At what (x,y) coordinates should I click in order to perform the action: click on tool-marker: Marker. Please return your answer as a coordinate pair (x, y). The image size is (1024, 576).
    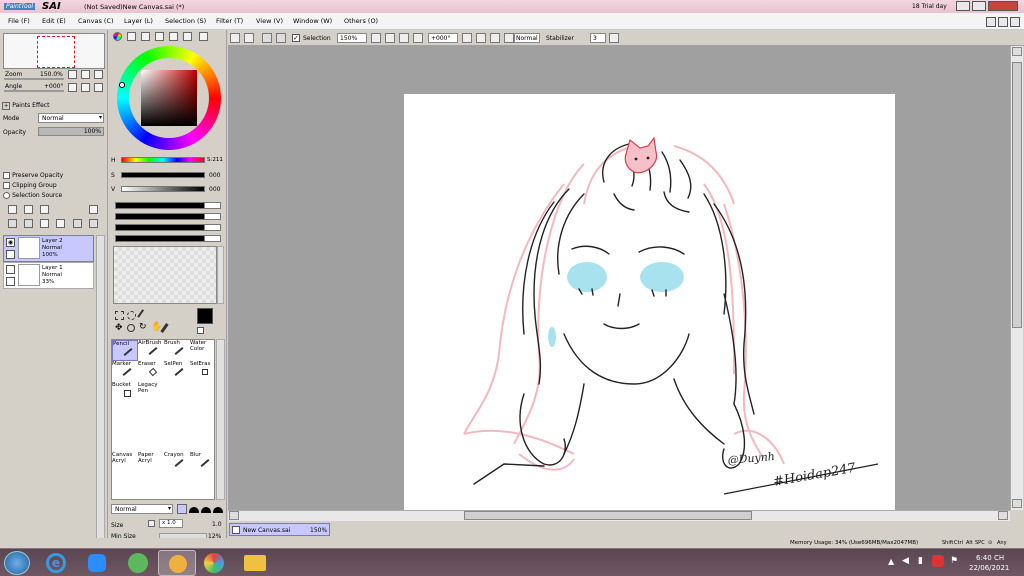
    Looking at the image, I should click on (125, 371).